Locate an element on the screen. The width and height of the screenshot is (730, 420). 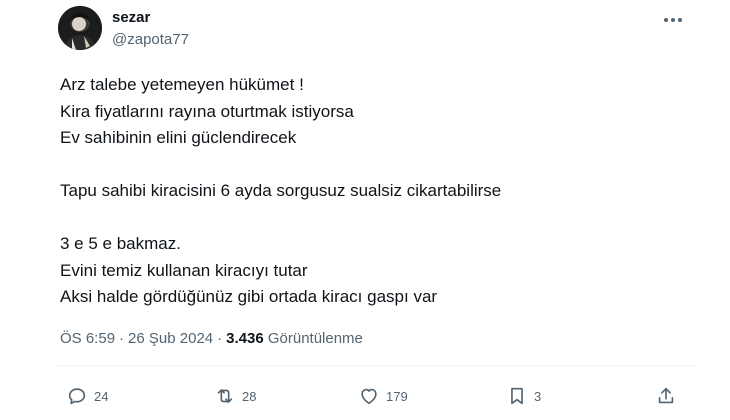
like-button: 179 is located at coordinates (383, 396).